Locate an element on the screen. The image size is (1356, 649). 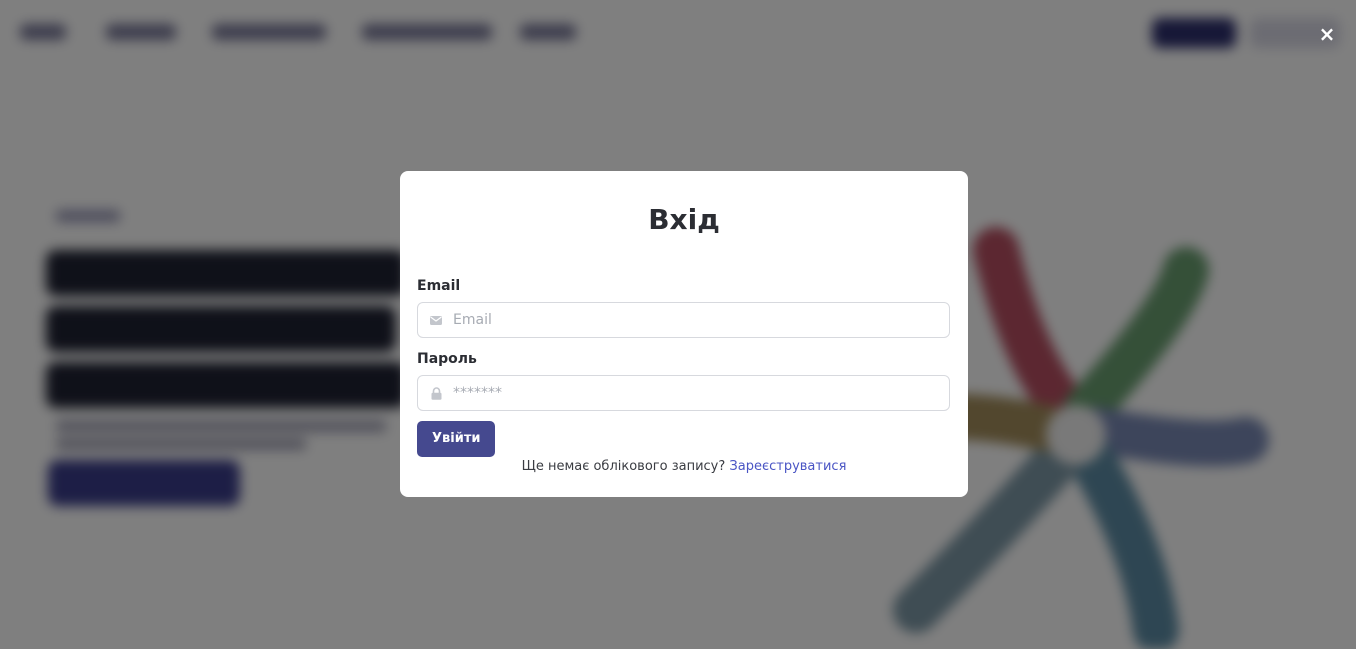
modal-title: Вхід is located at coordinates (684, 219).